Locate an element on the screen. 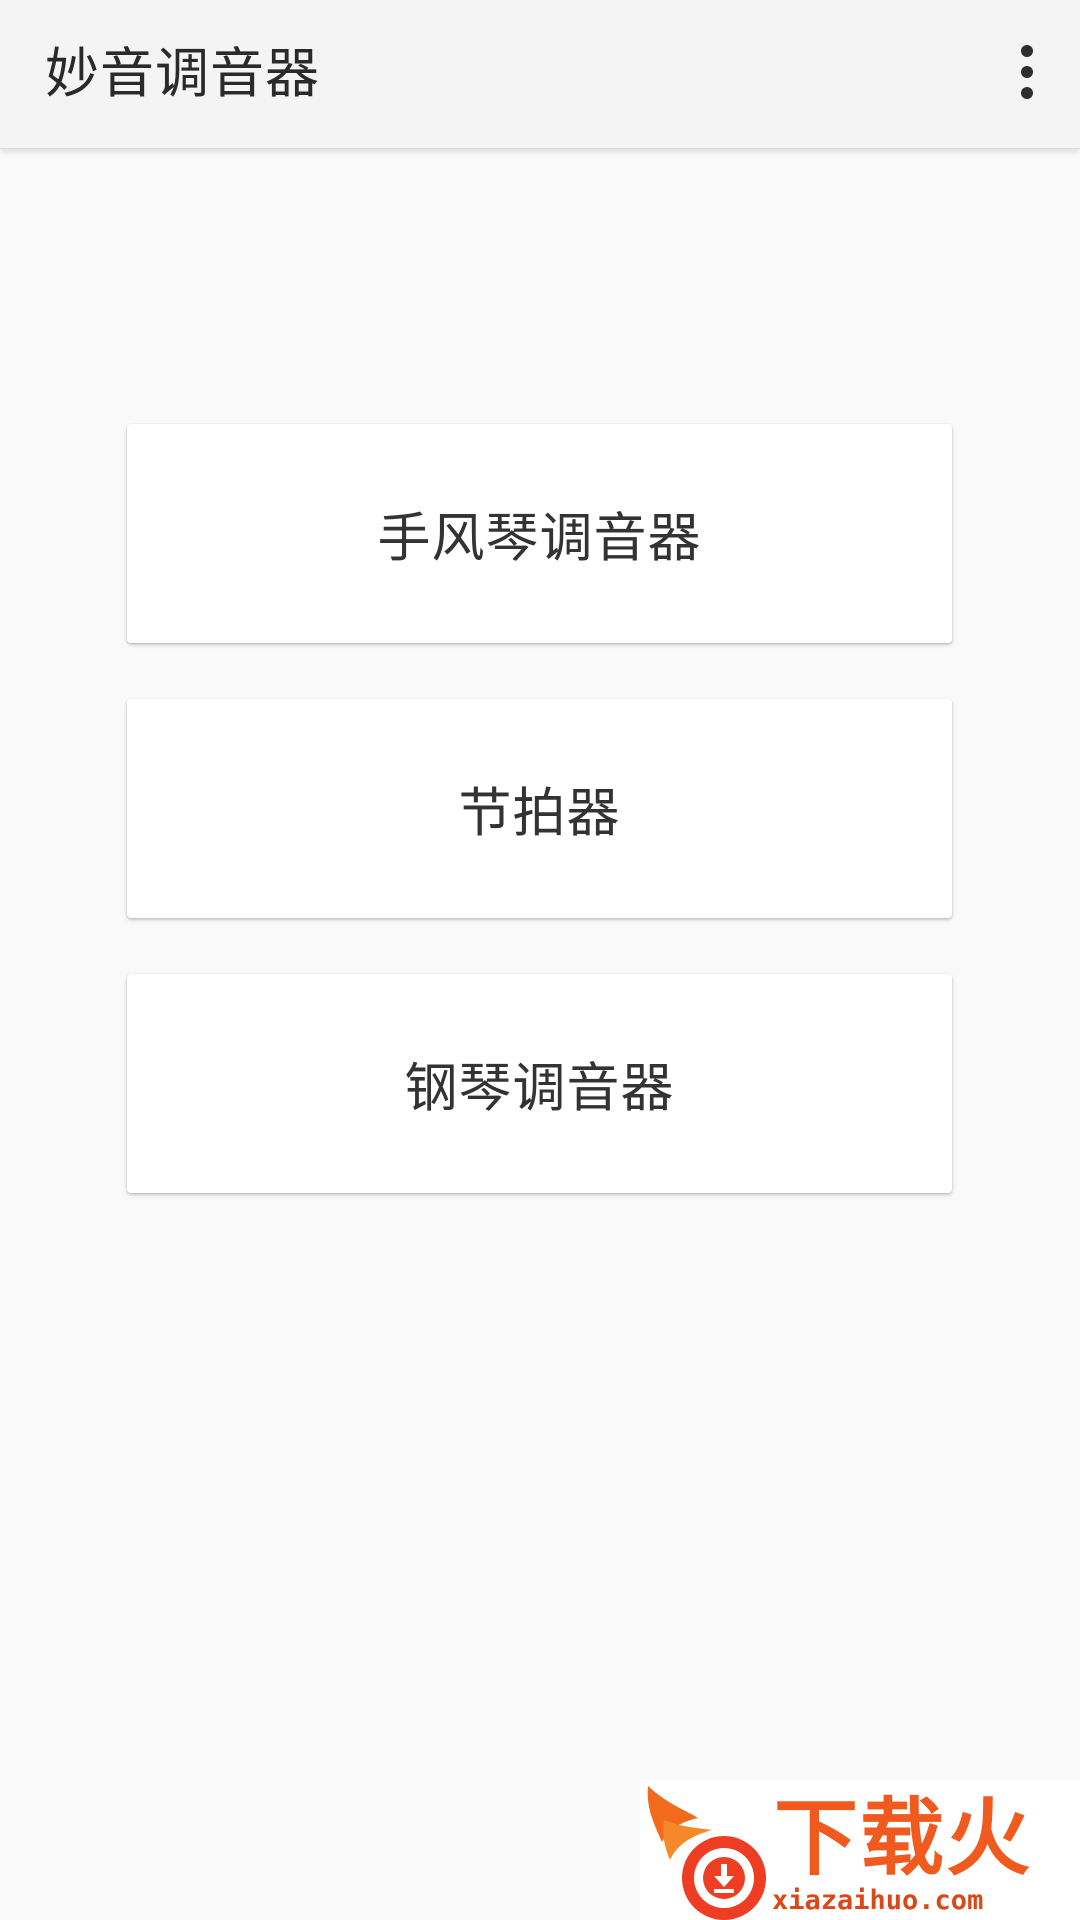 The width and height of the screenshot is (1080, 1920). watermark-logo: 下载火 xiazaihuo.com is located at coordinates (860, 1850).